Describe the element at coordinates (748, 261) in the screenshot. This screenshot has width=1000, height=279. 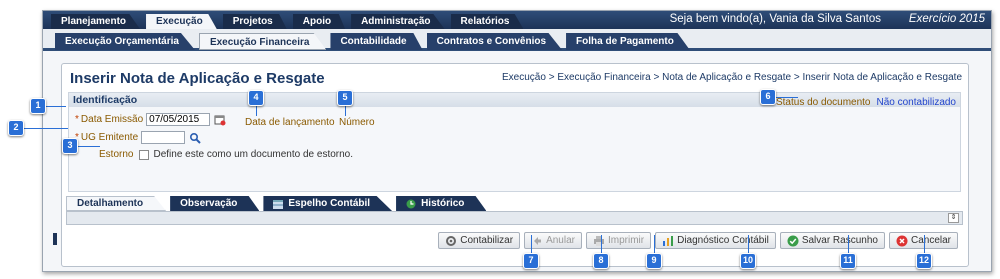
I see `callout-10: 10` at that location.